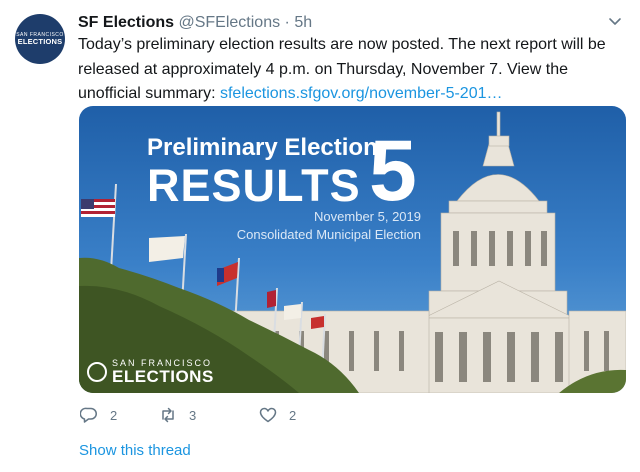 The width and height of the screenshot is (640, 472). I want to click on tweet-actions: 2 3 2, so click(188, 415).